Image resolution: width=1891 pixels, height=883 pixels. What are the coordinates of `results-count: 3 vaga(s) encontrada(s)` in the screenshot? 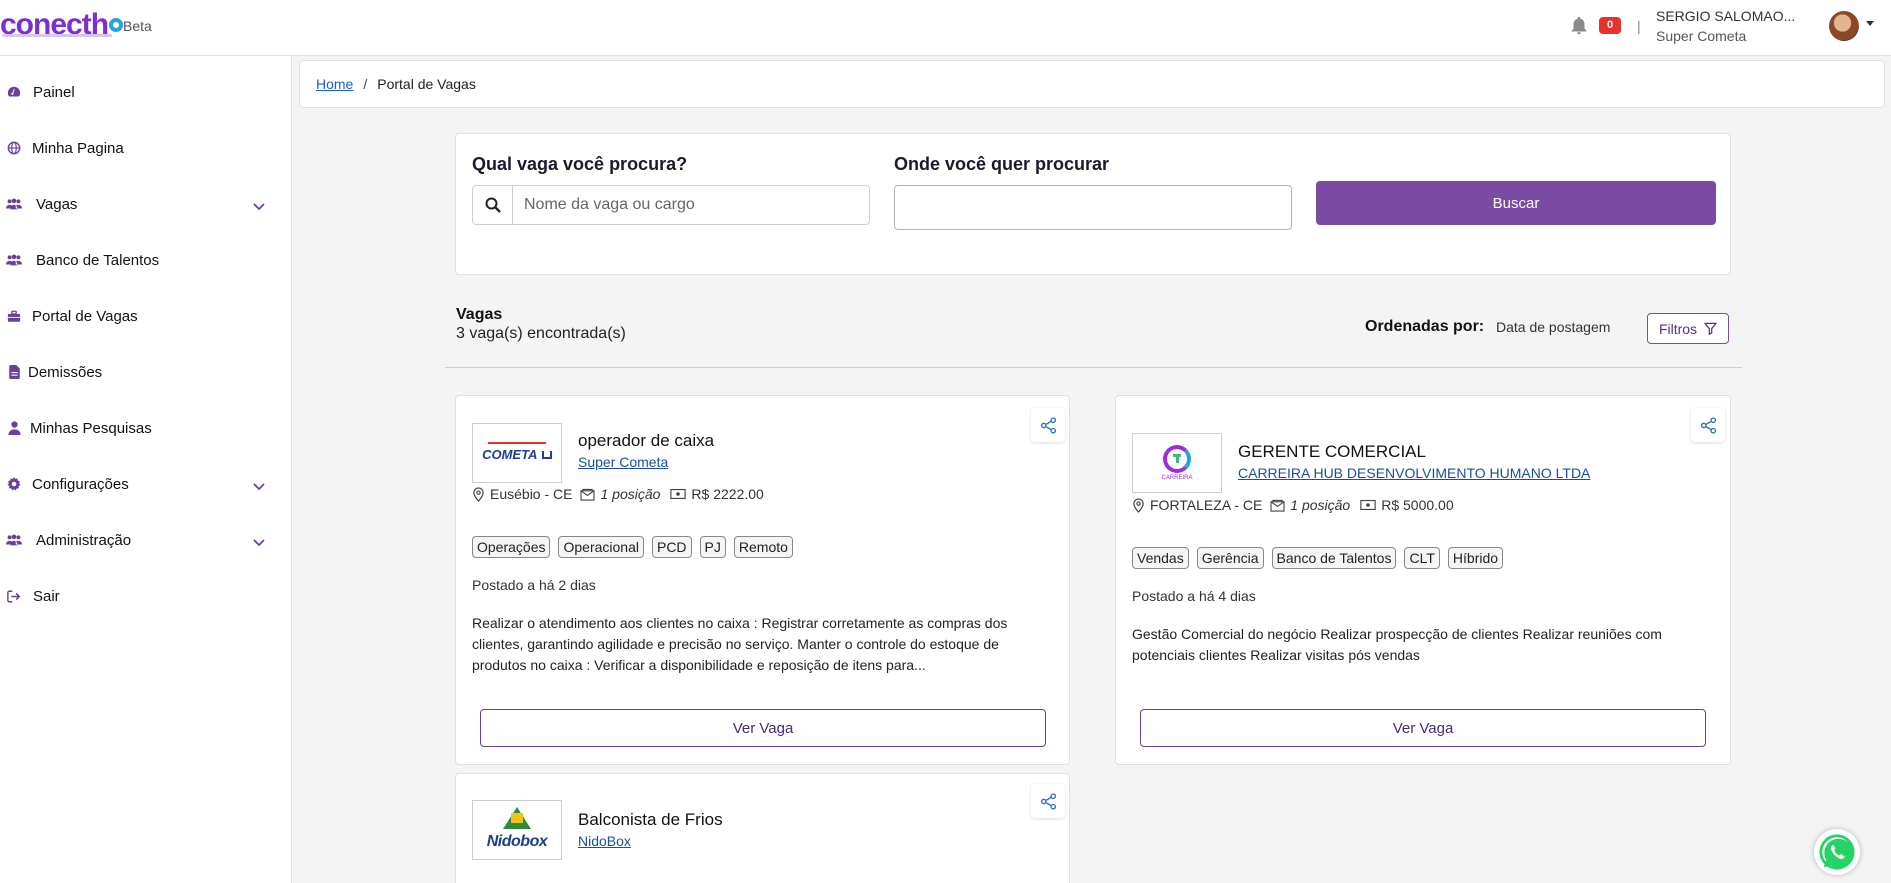 It's located at (541, 333).